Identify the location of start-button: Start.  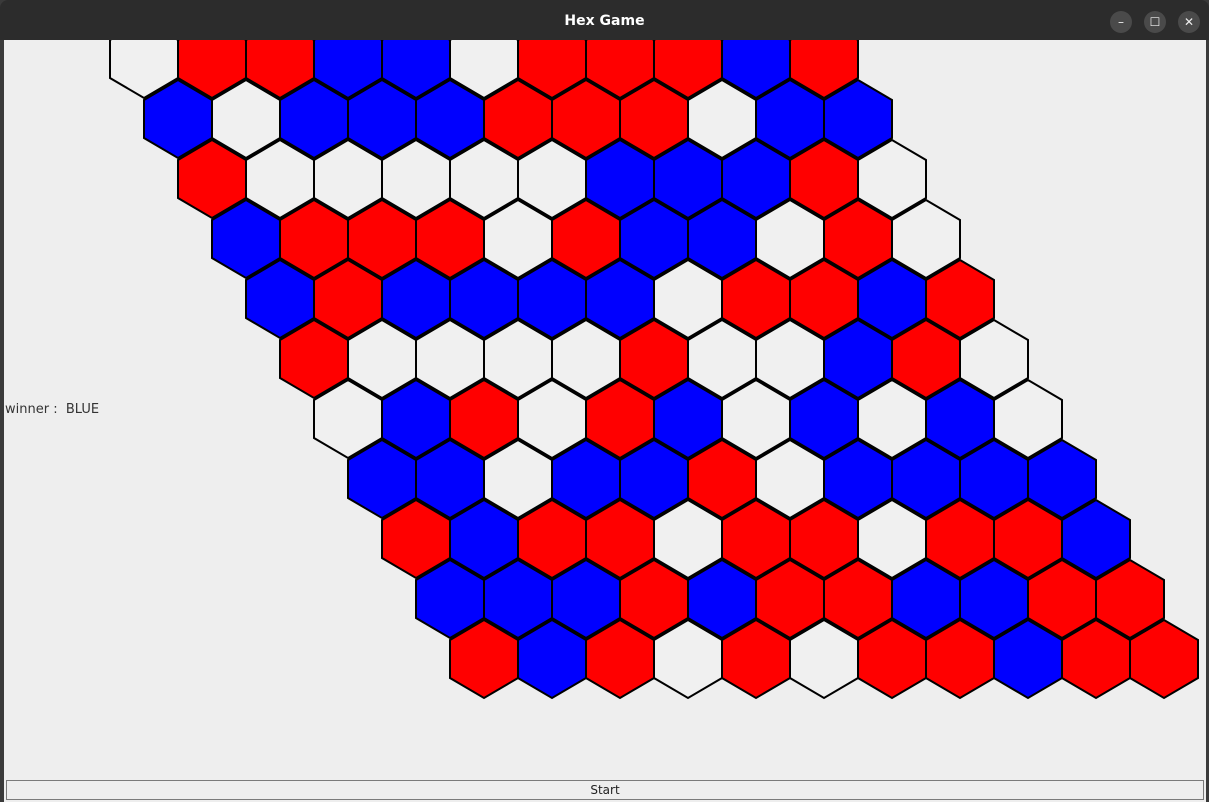
(605, 790).